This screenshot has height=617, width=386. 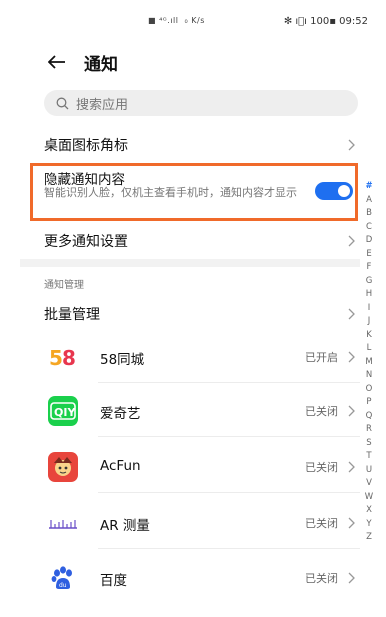 I want to click on section-label: 通知管理, so click(x=64, y=285).